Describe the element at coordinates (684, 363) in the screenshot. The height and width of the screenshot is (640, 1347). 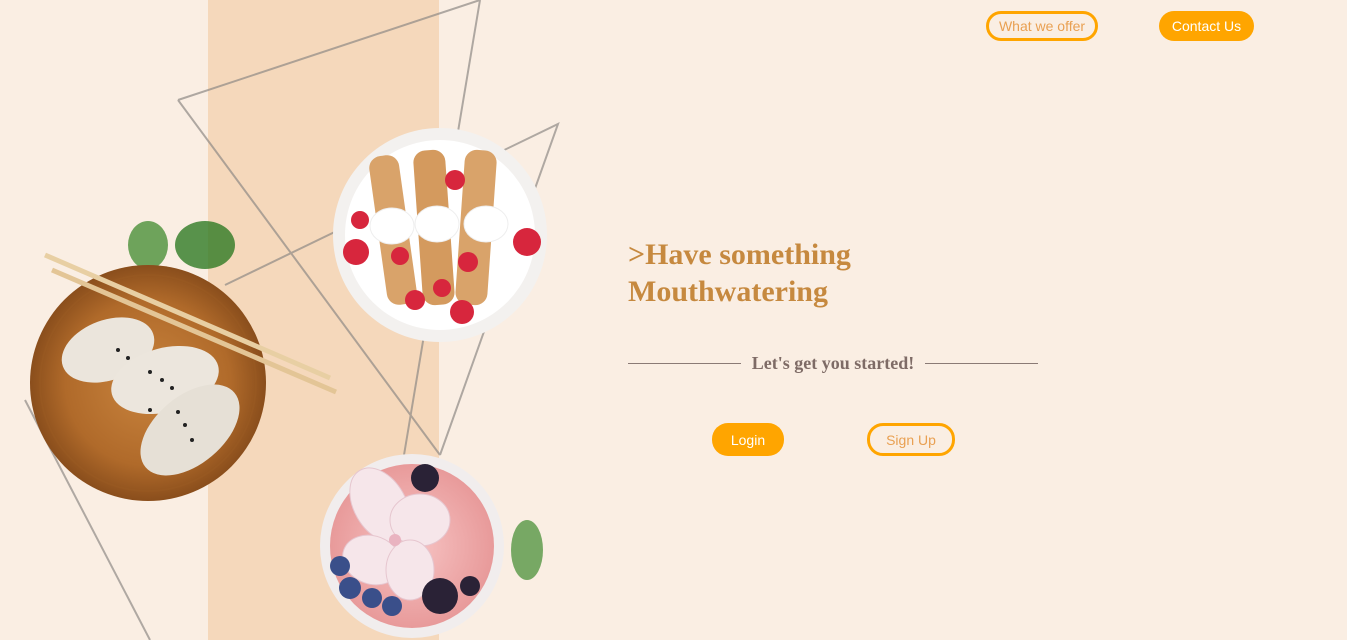
I see `divider-left` at that location.